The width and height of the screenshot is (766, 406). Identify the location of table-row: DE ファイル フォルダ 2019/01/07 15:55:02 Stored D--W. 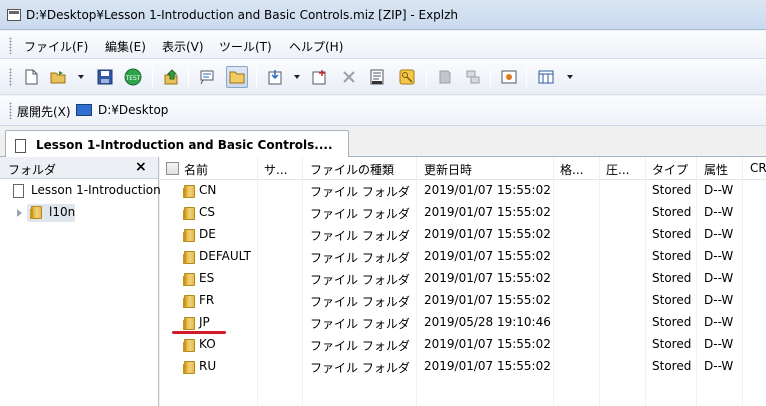
(463, 235).